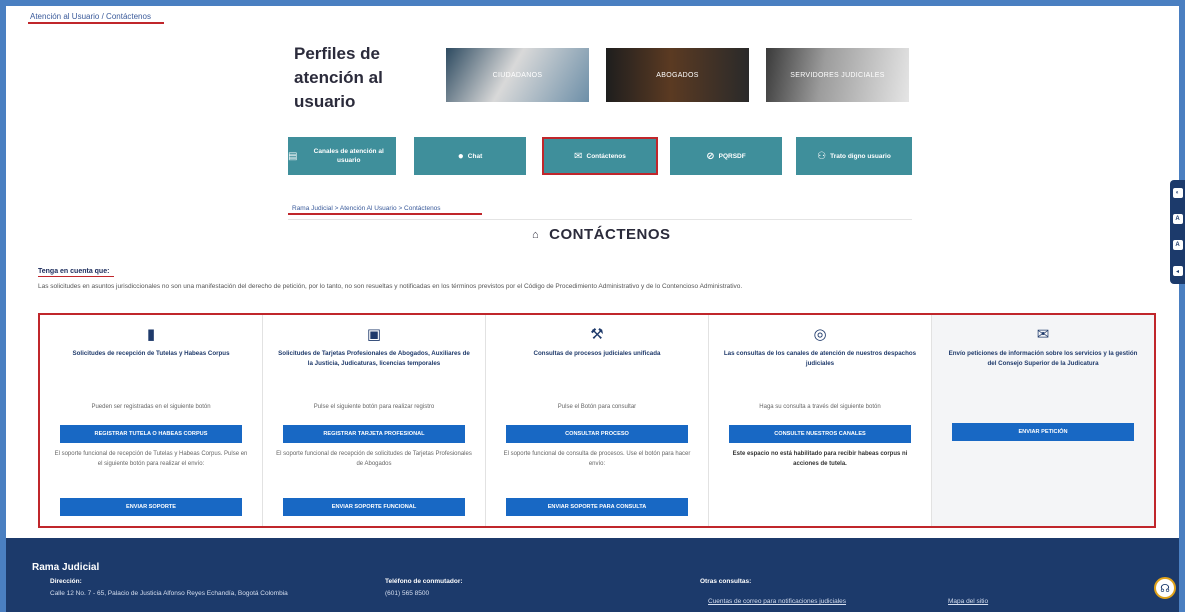  Describe the element at coordinates (710, 156) in the screenshot. I see `paperclip-icon: ⊘` at that location.